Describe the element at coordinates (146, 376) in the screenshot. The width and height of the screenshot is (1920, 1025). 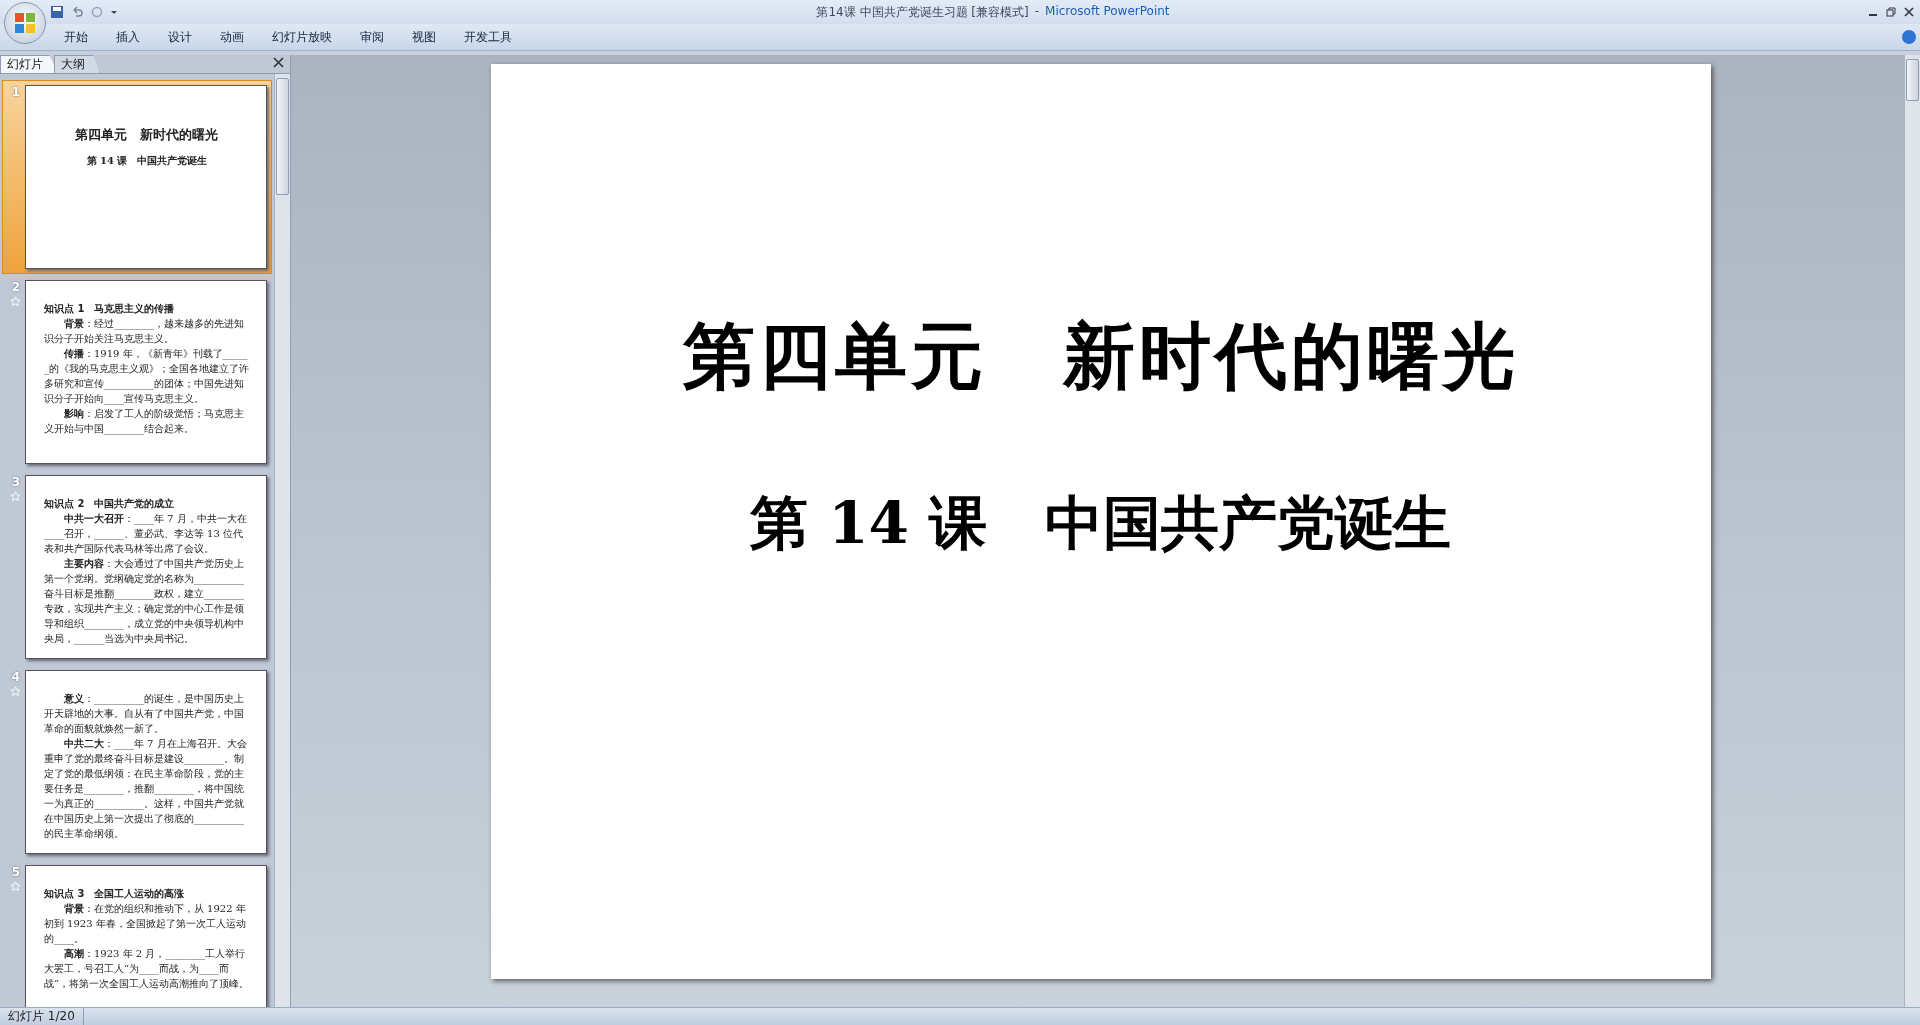
I see `thumbnail-paragraph: 传播：1919 年，《新青年》刊载了______的《我的马克思主义观》；全国各地建立了许多研究和宣传__________的团体；中国先进知识分子开始向____宣传马克思主义。` at that location.